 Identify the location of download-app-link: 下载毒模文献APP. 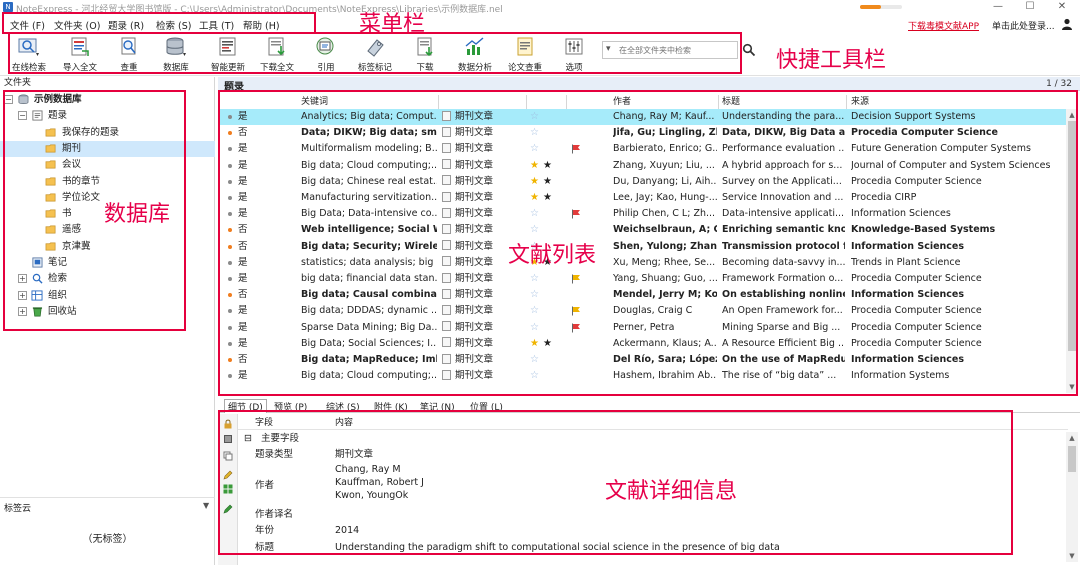
(943, 25).